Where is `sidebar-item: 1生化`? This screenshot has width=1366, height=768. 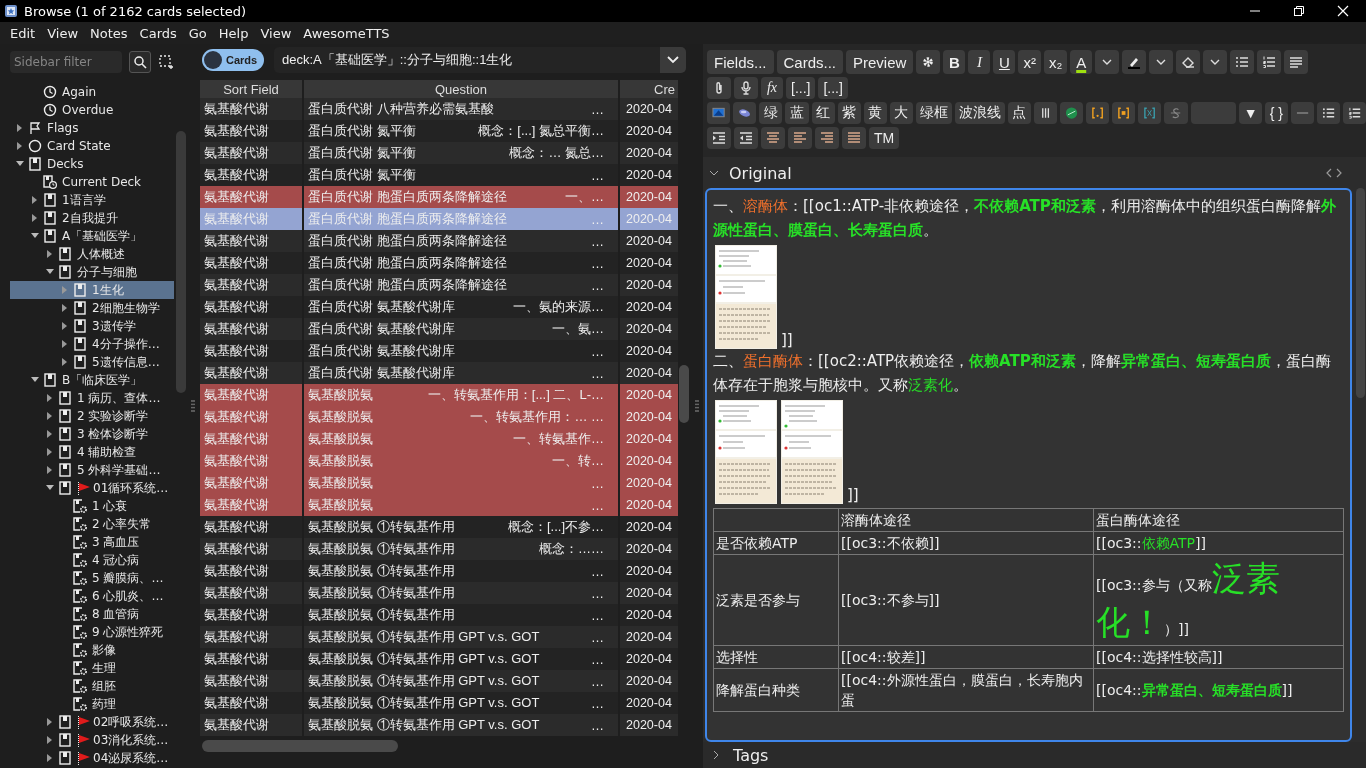 sidebar-item: 1生化 is located at coordinates (92, 290).